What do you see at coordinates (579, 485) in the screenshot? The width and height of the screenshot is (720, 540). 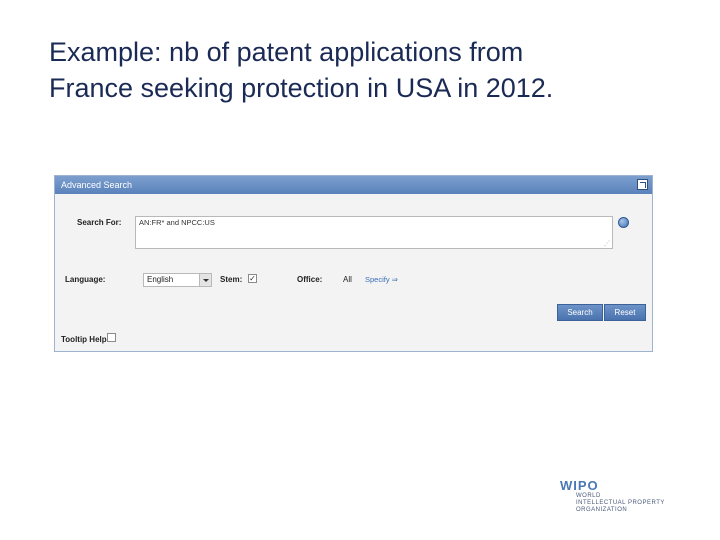 I see `logo-main: WIPO` at bounding box center [579, 485].